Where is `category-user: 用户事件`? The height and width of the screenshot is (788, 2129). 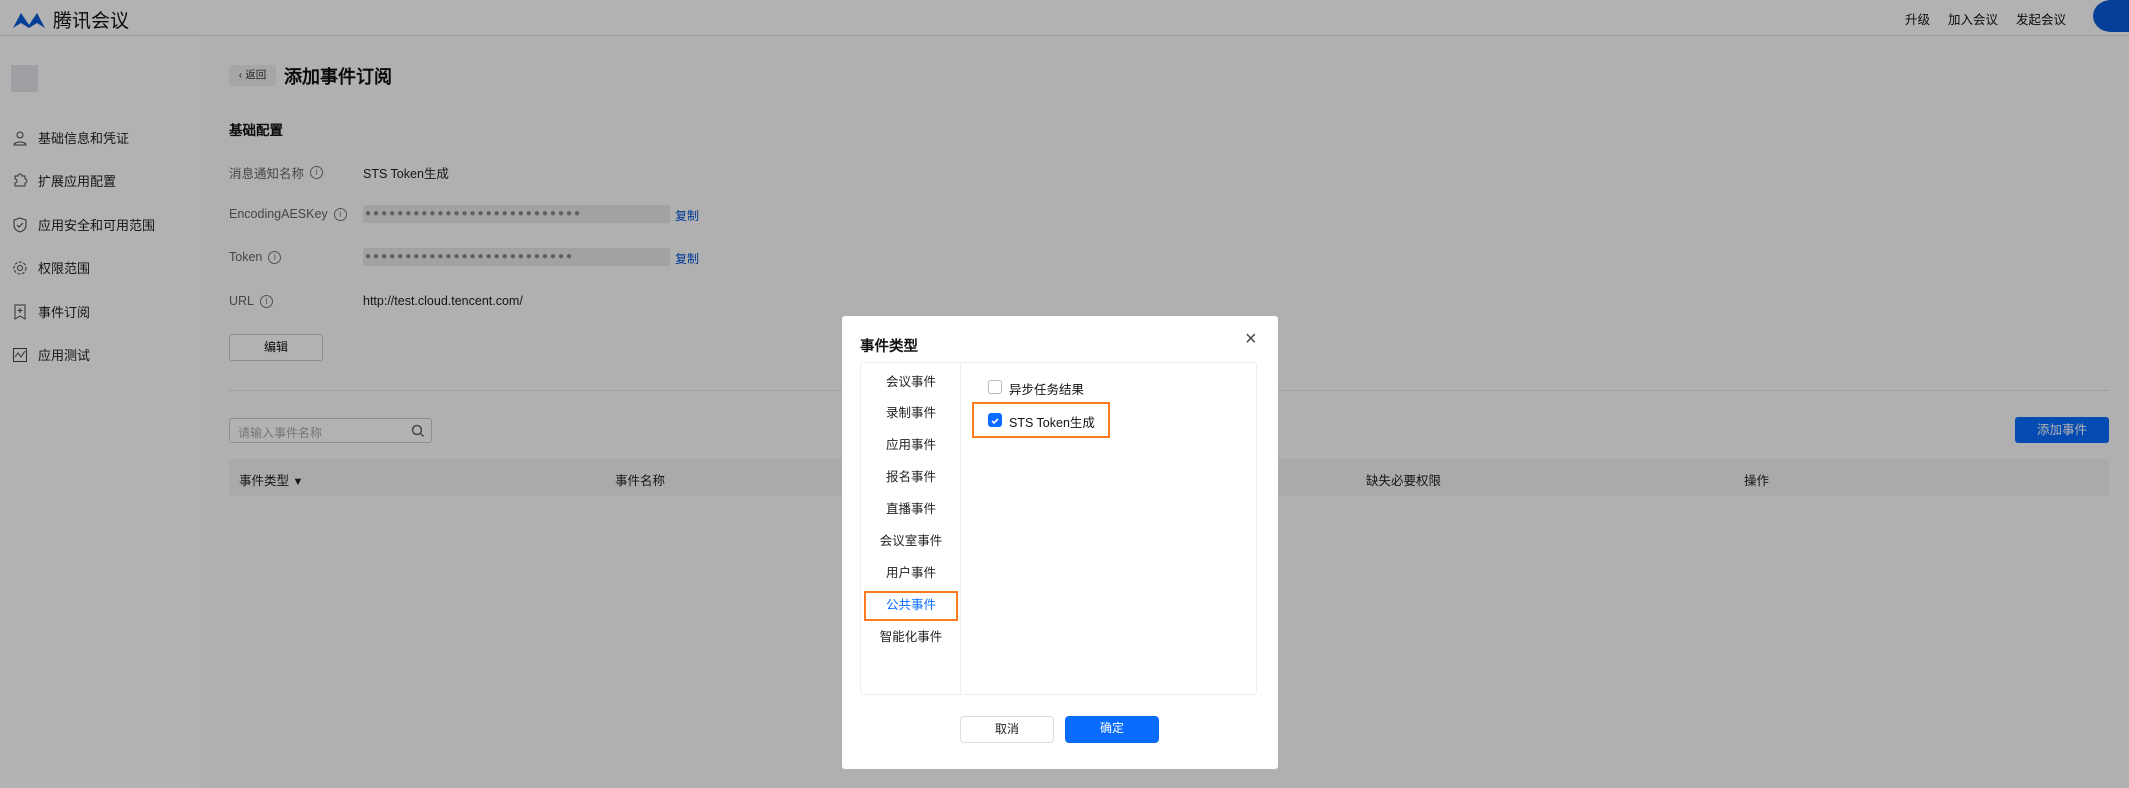
category-user: 用户事件 is located at coordinates (911, 573).